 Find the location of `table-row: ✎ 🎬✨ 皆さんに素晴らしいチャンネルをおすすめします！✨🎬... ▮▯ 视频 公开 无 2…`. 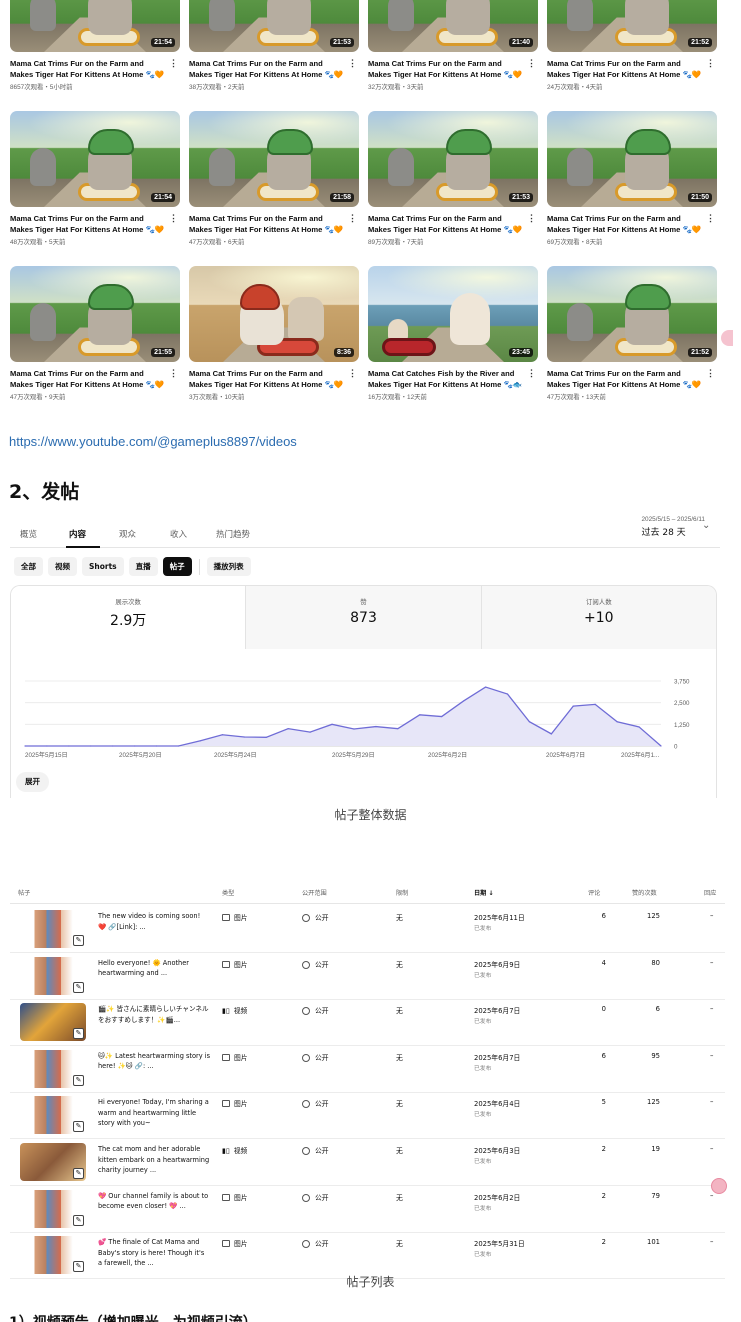

table-row: ✎ 🎬✨ 皆さんに素晴らしいチャンネルをおすすめします！✨🎬... ▮▯ 视频 公开 无 2… is located at coordinates (367, 1023).